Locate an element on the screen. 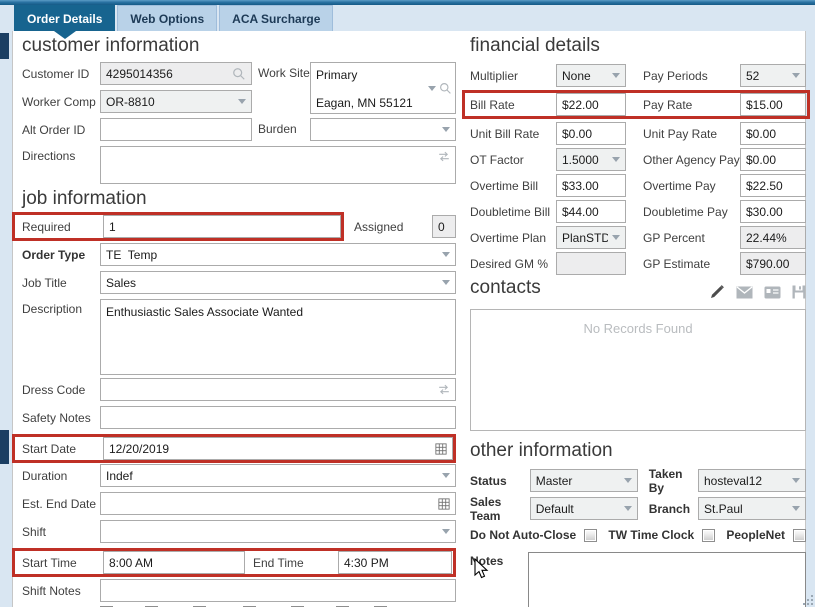 The height and width of the screenshot is (607, 815). pay-periods-label: Pay Periods is located at coordinates (675, 75).